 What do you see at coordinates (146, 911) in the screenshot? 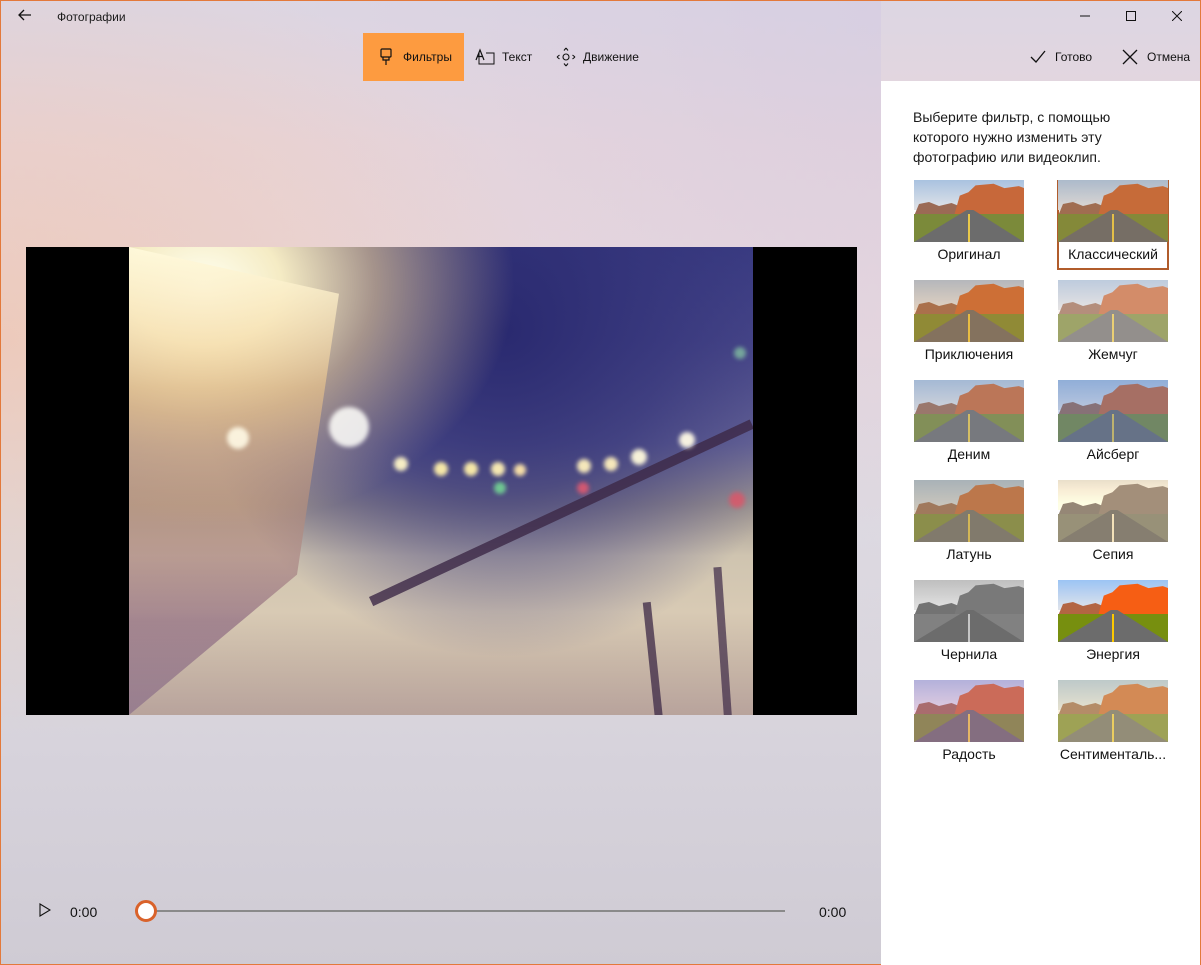
I see `seek-bar-thumb` at bounding box center [146, 911].